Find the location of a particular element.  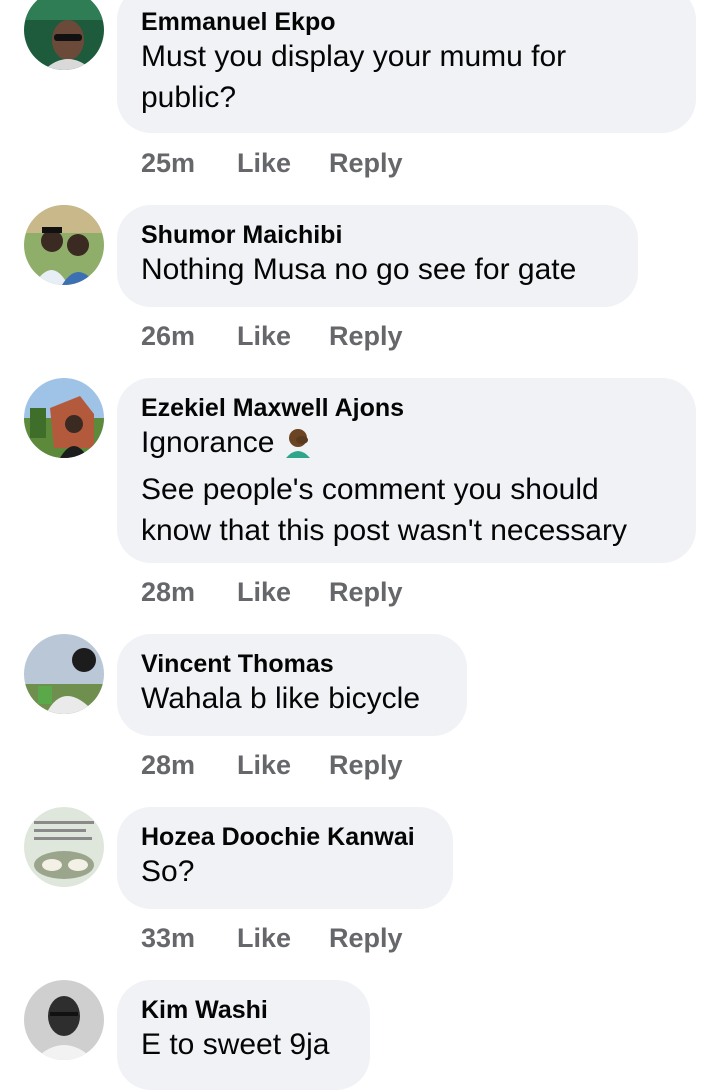

comment-text: Nothing Musa no go see for gate is located at coordinates (359, 269).